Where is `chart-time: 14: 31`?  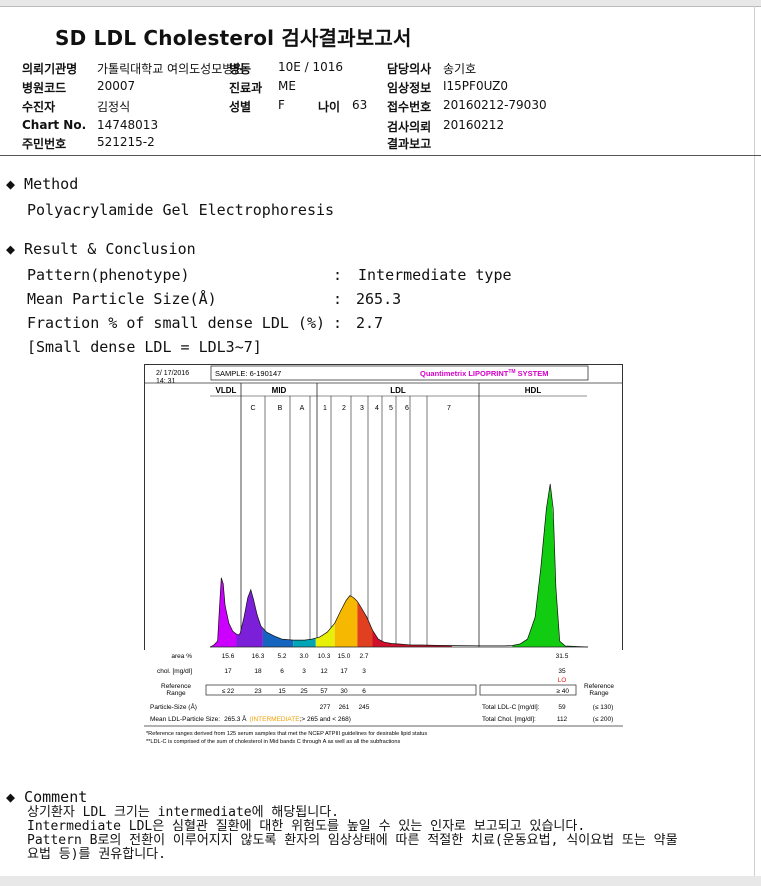 chart-time: 14: 31 is located at coordinates (166, 381).